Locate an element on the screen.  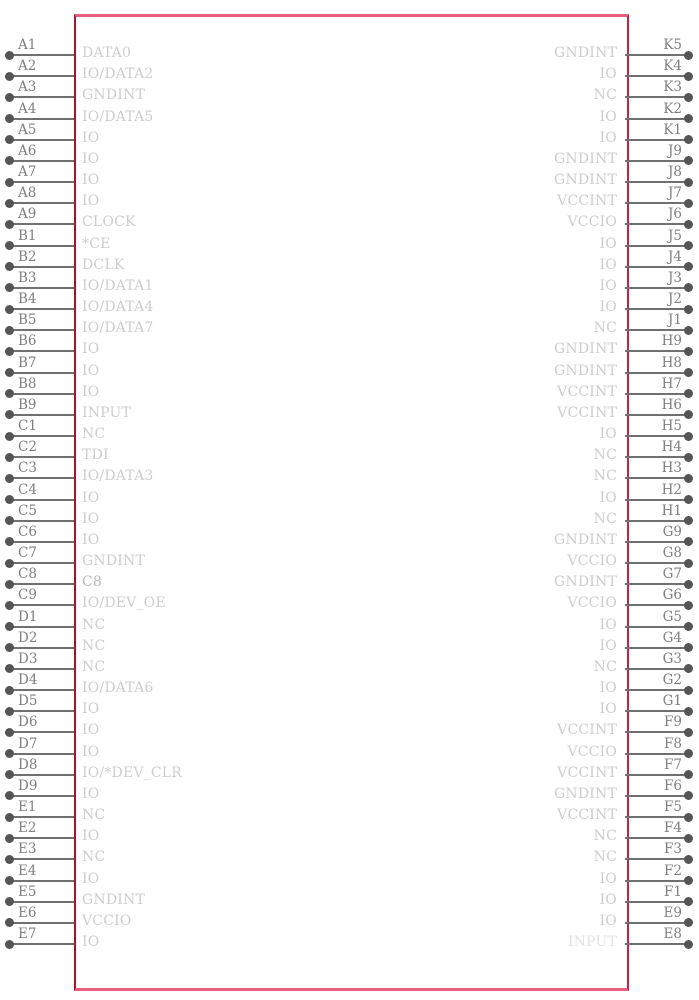
pin-name-h7: VCCINT is located at coordinates (587, 391).